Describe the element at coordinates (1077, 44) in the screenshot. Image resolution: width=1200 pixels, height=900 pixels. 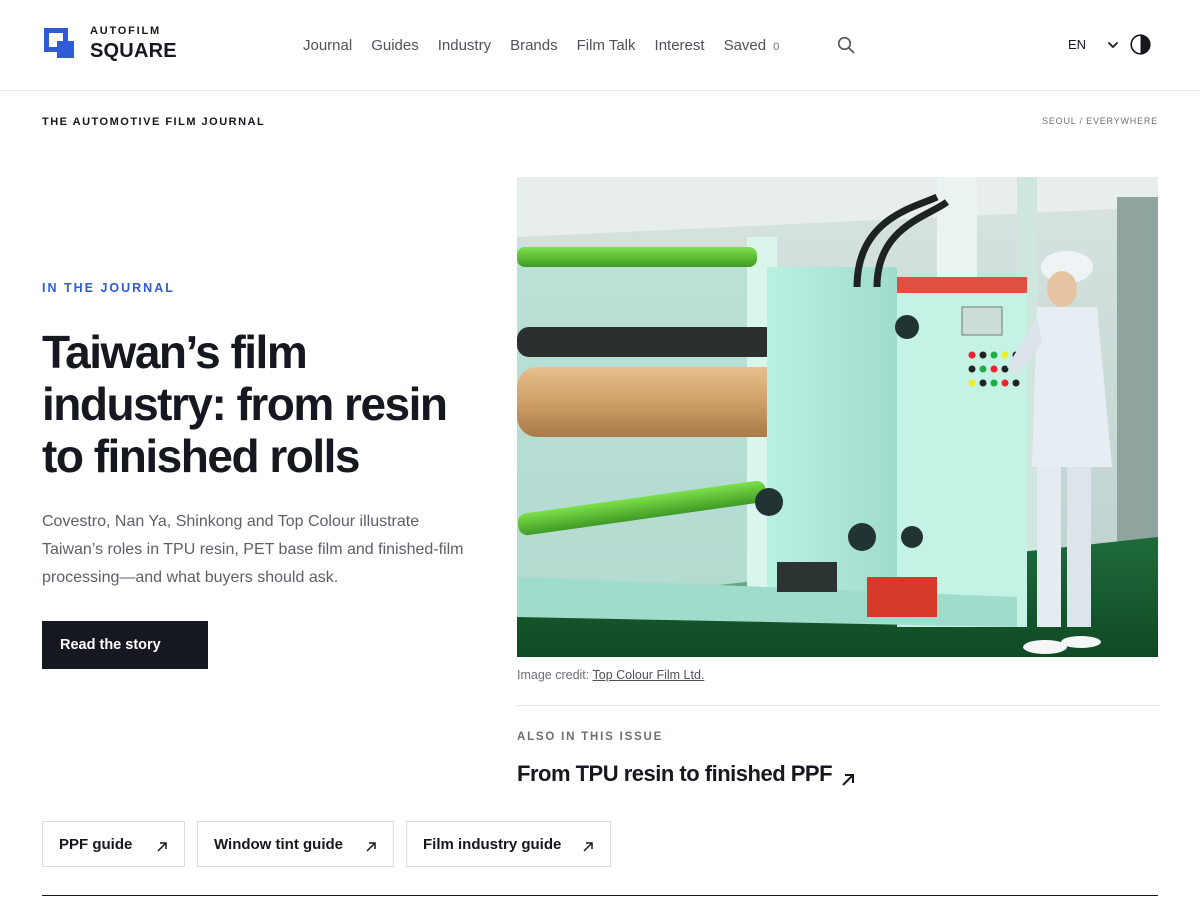
I see `language-select: EN` at that location.